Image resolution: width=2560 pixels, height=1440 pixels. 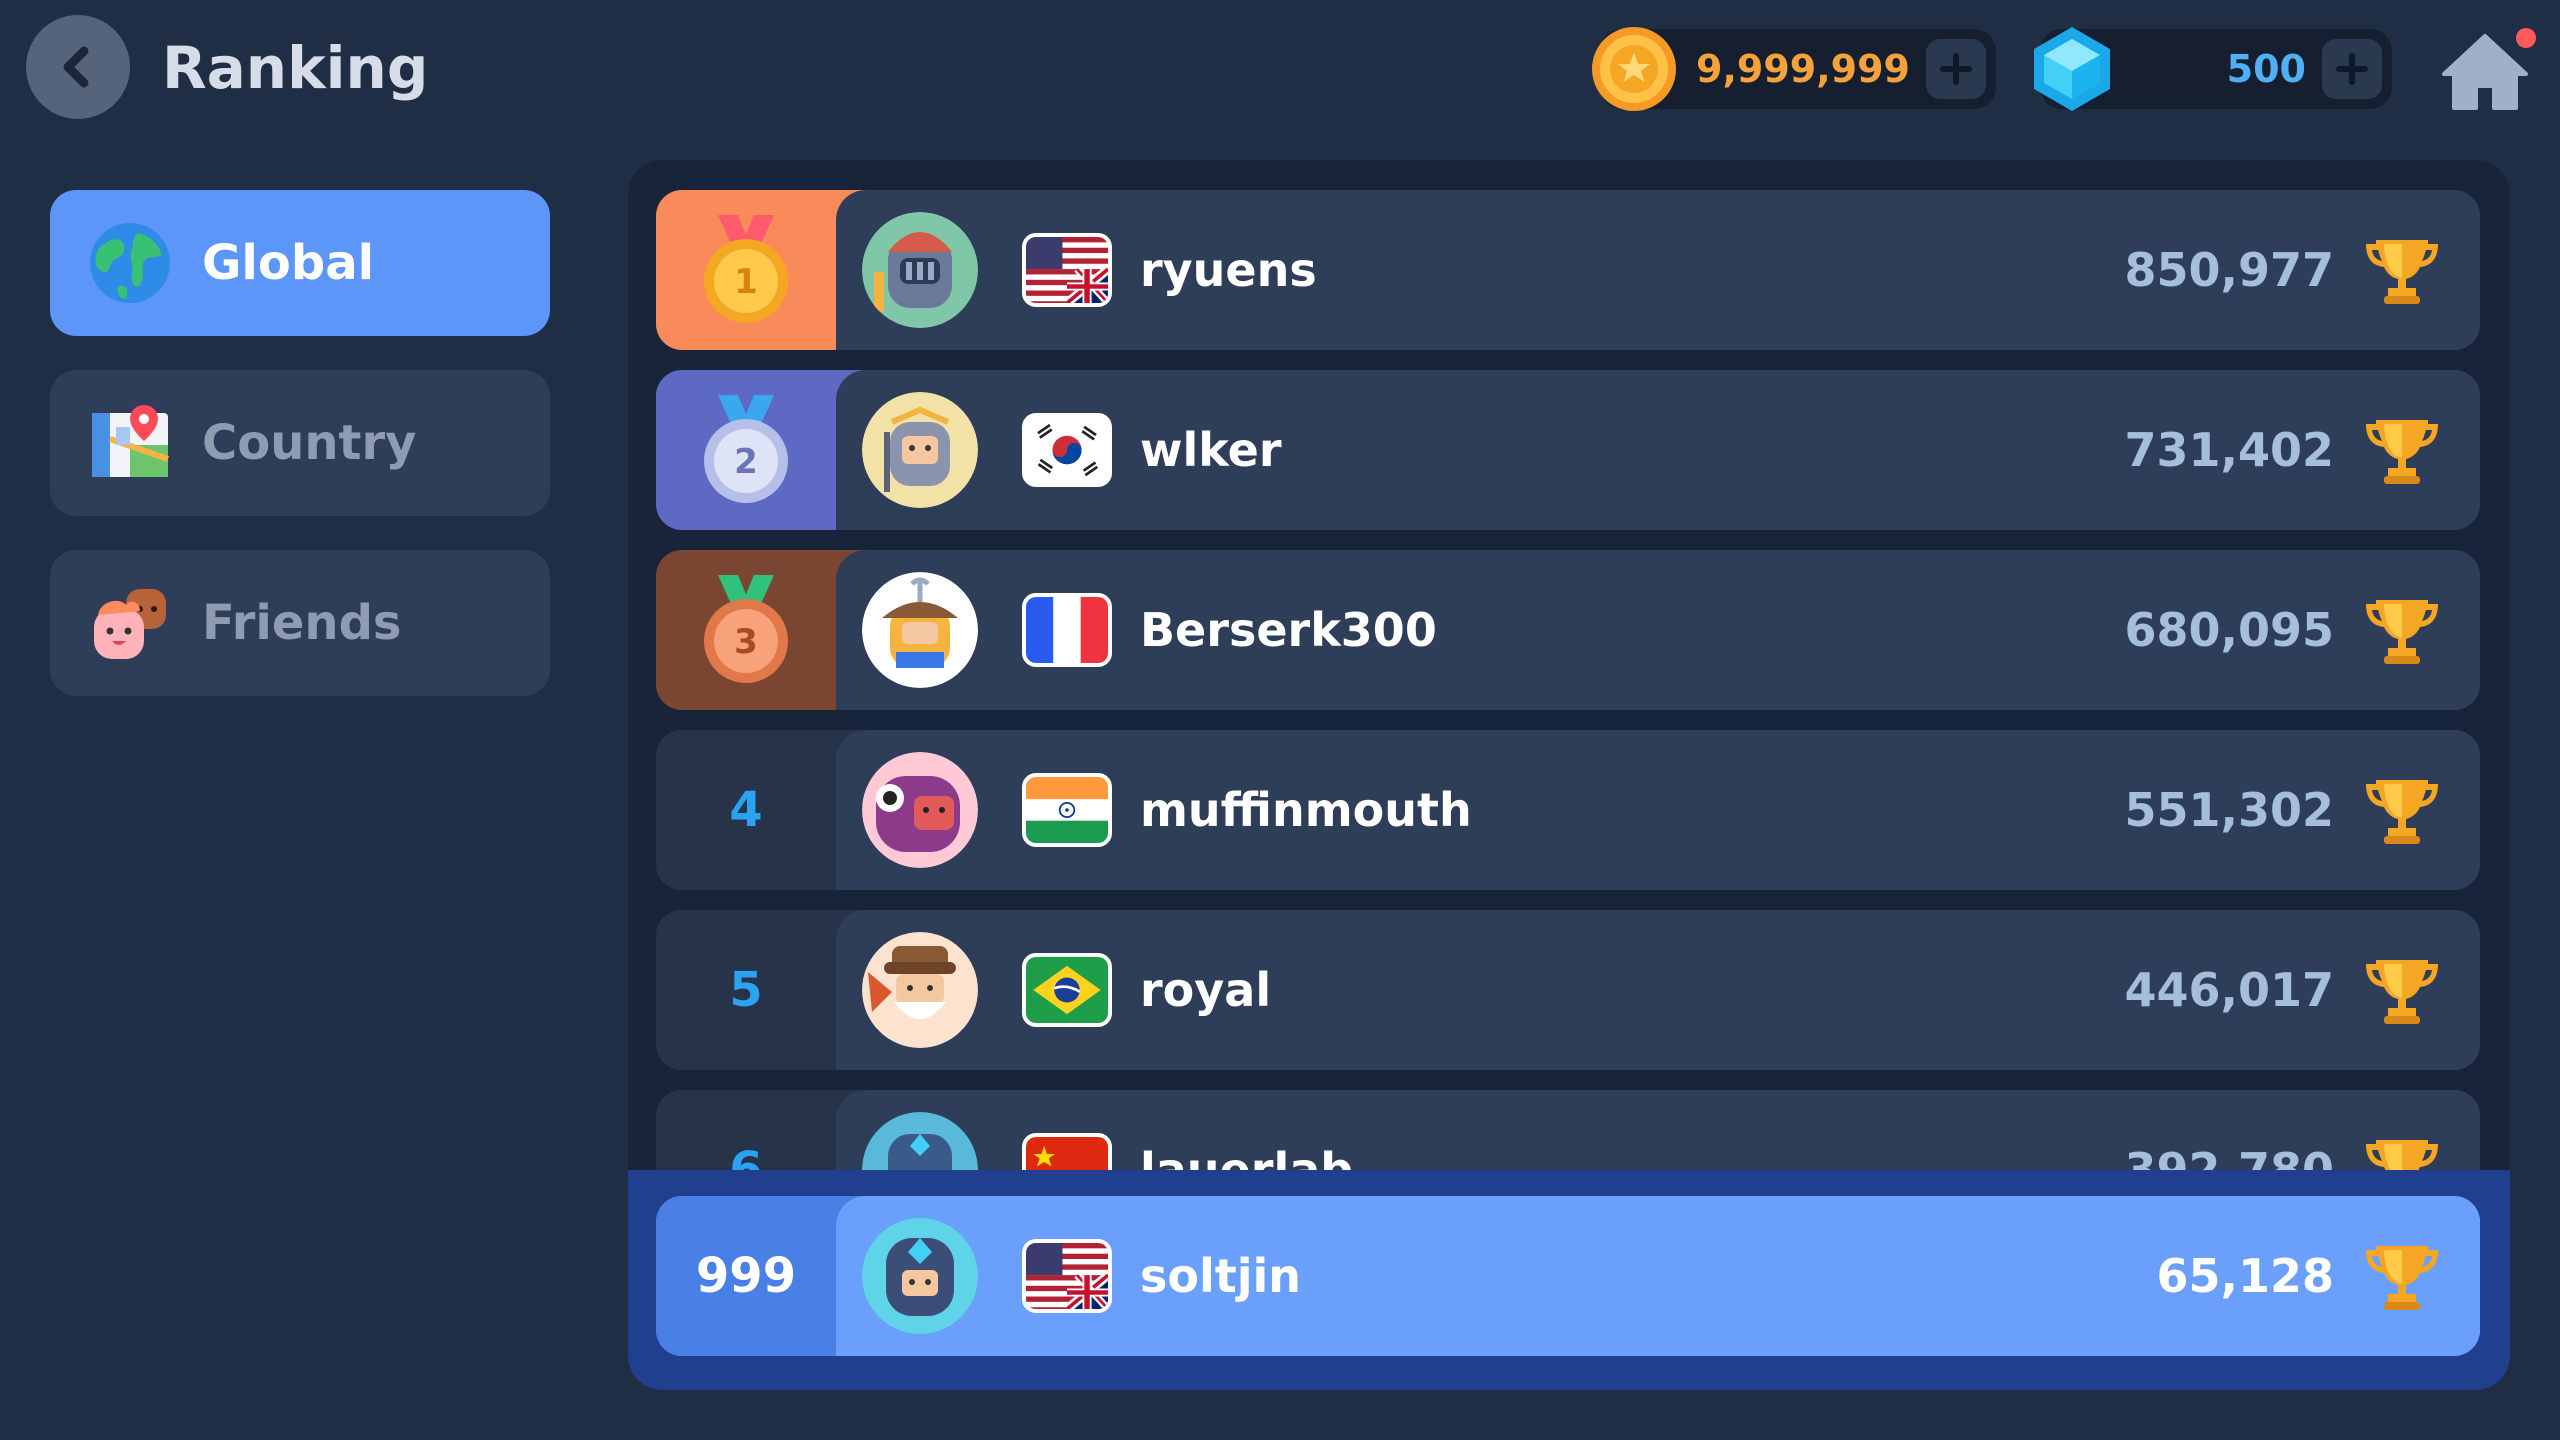 I want to click on coin-icon, so click(x=1634, y=71).